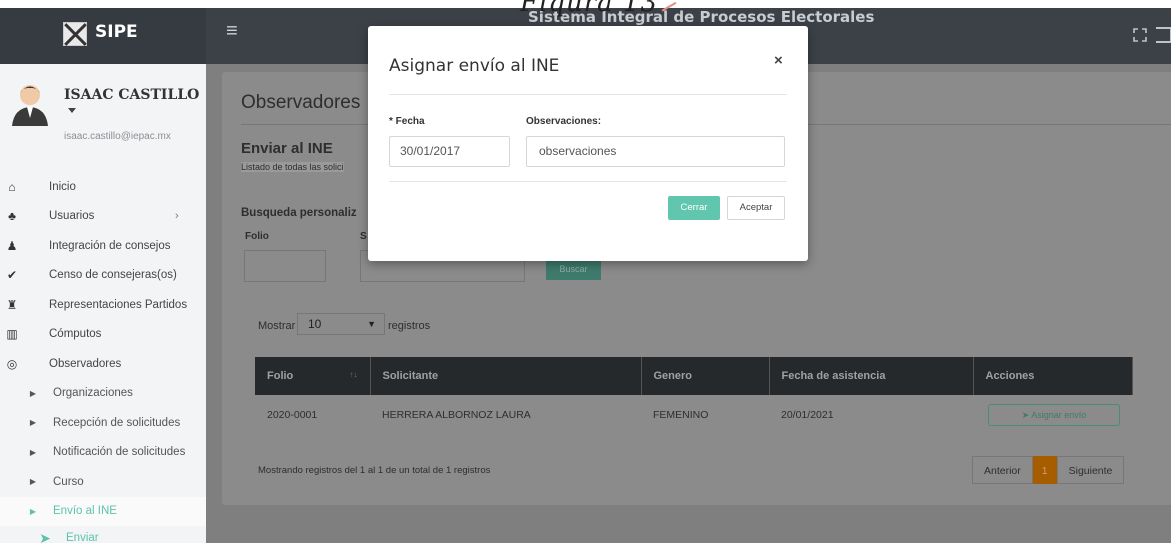 This screenshot has width=1171, height=543. Describe the element at coordinates (474, 66) in the screenshot. I see `dialog-title: Asignar envío al INE` at that location.